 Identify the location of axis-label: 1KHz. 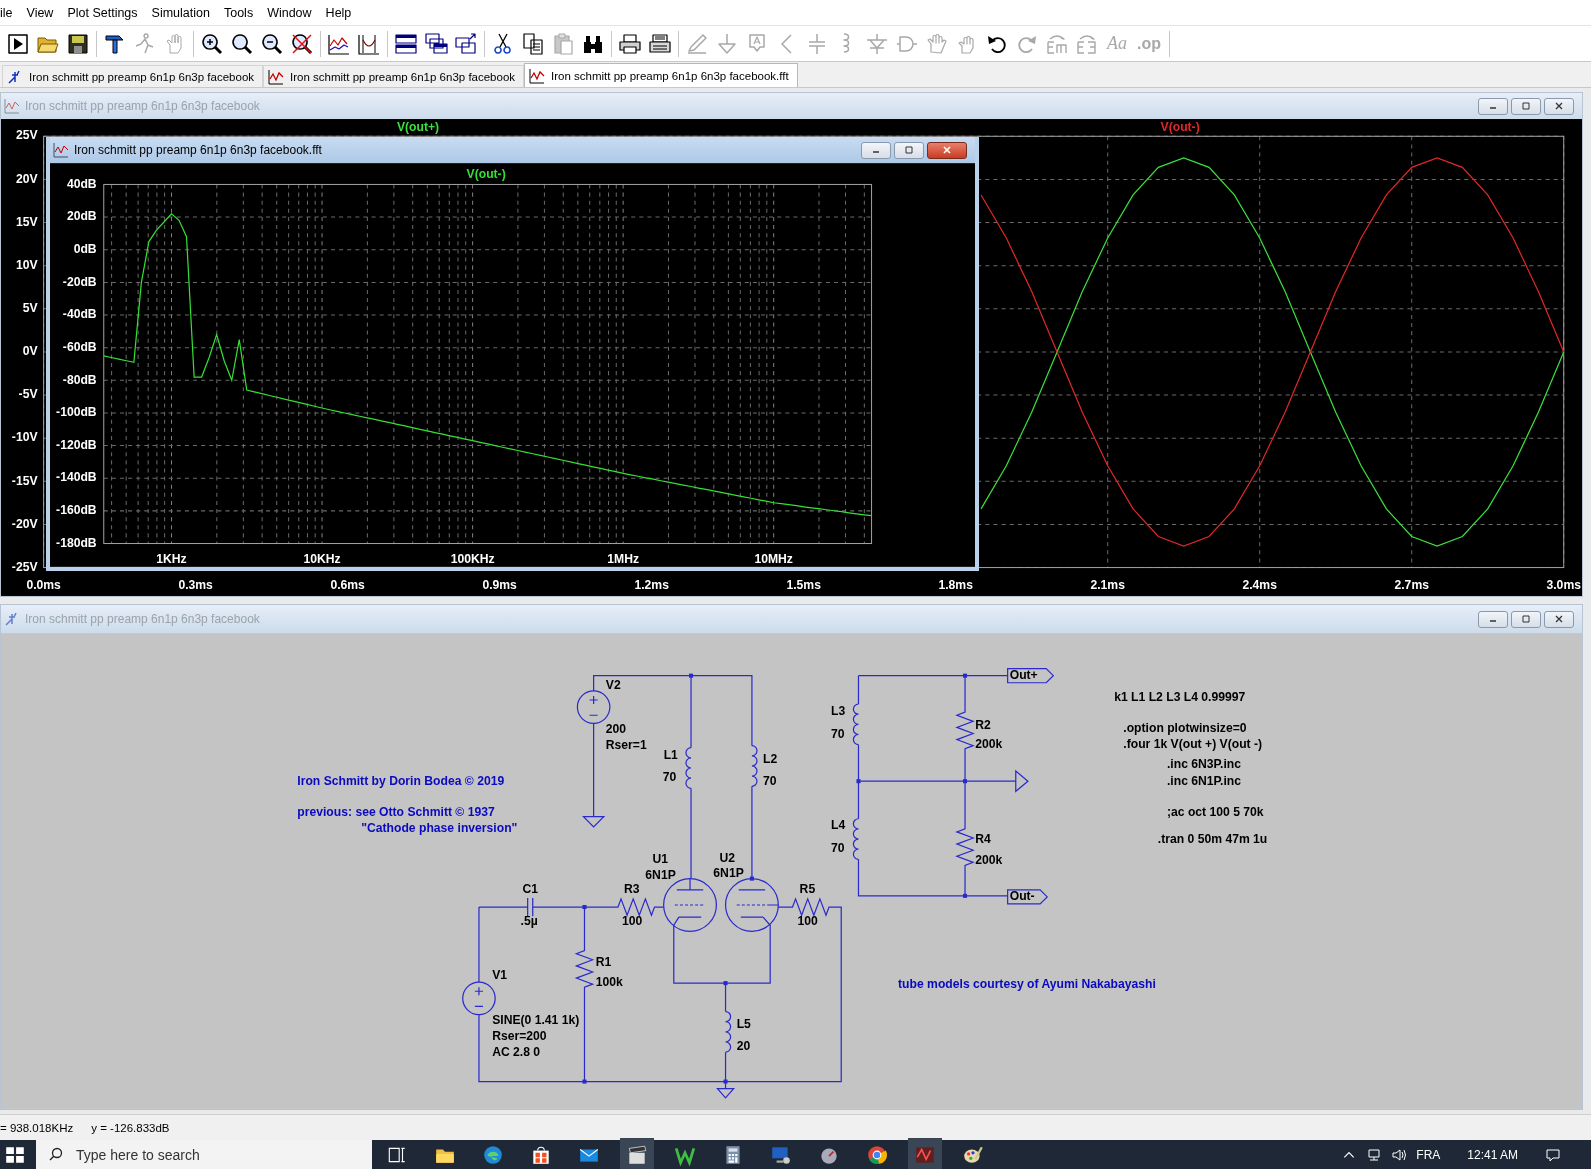
(171, 558).